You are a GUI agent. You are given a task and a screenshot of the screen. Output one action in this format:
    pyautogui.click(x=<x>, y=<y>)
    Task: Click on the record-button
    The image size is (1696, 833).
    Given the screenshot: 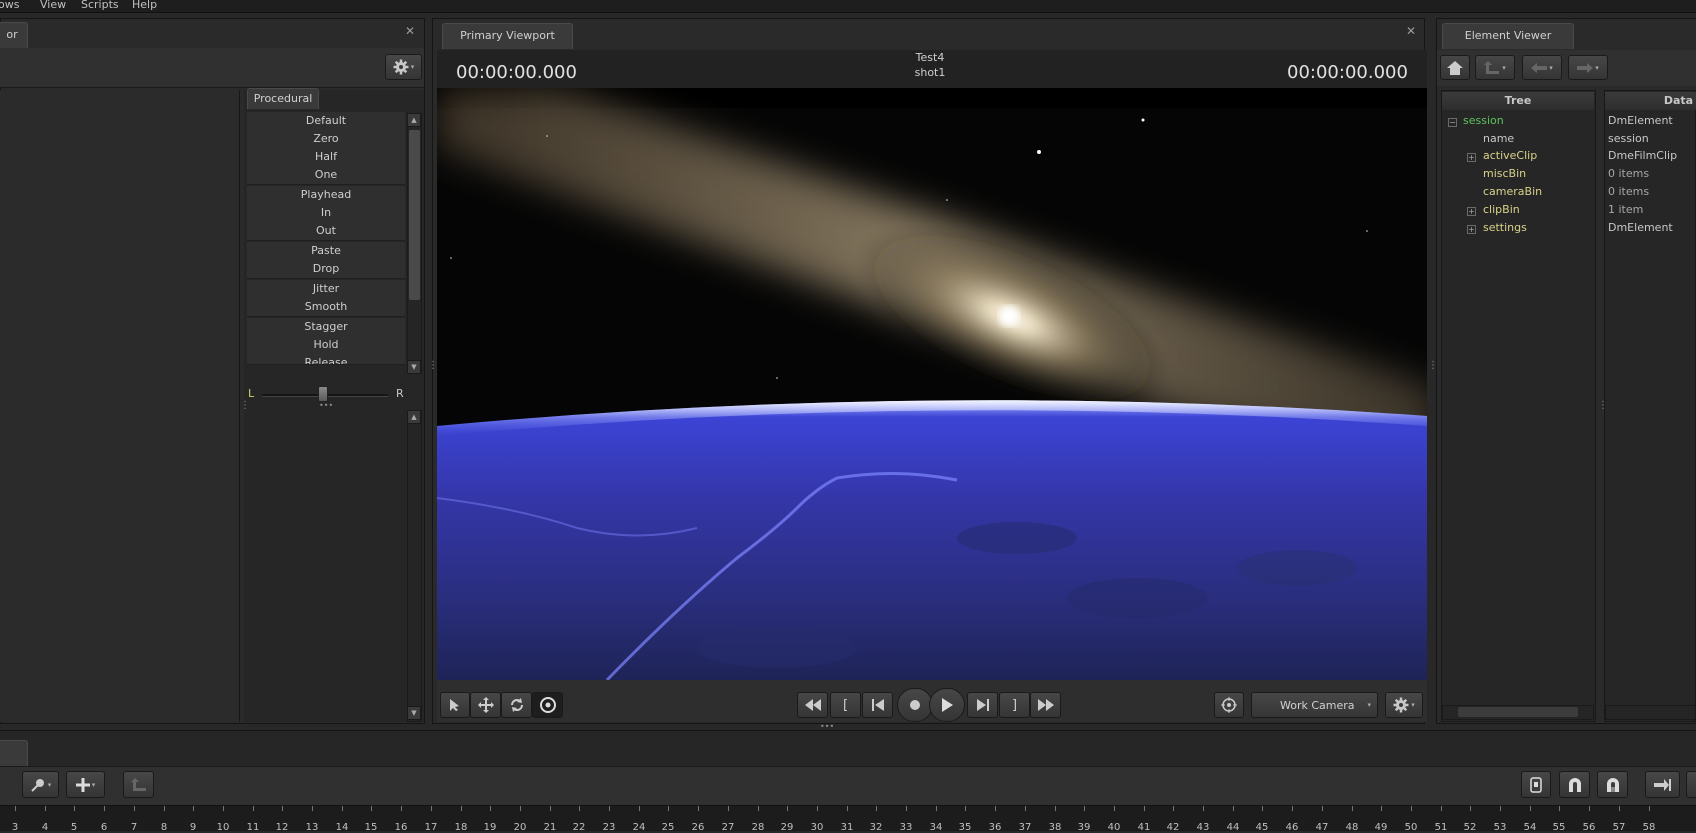 What is the action you would take?
    pyautogui.click(x=915, y=705)
    